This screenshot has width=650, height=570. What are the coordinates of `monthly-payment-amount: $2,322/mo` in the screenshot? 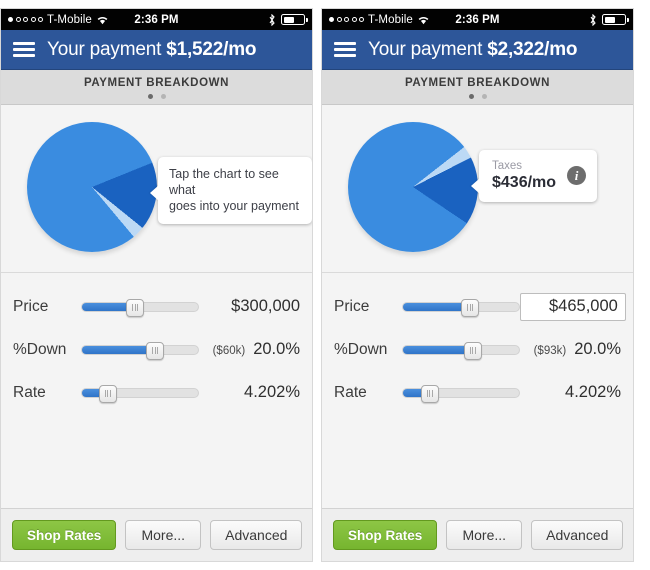 It's located at (532, 49).